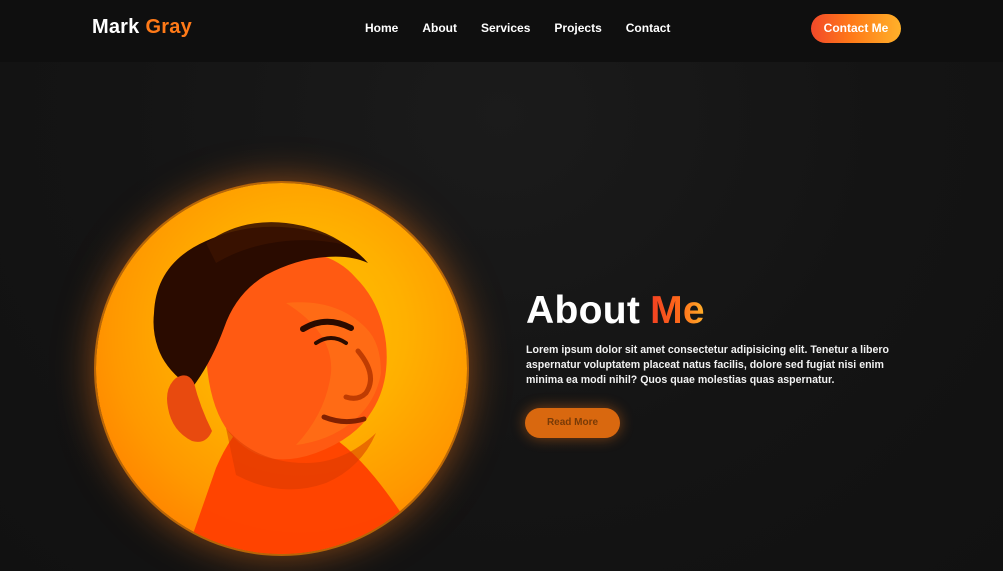  I want to click on contact-me-button: Contact Me, so click(856, 28).